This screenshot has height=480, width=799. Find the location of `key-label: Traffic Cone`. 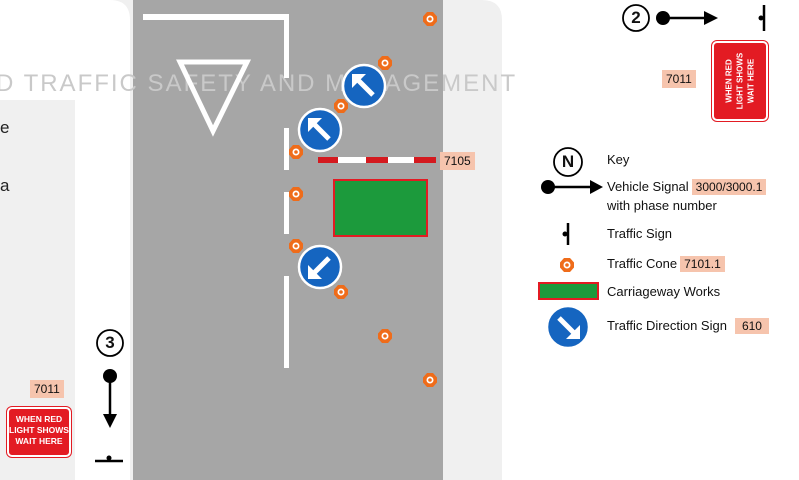

key-label: Traffic Cone is located at coordinates (642, 263).